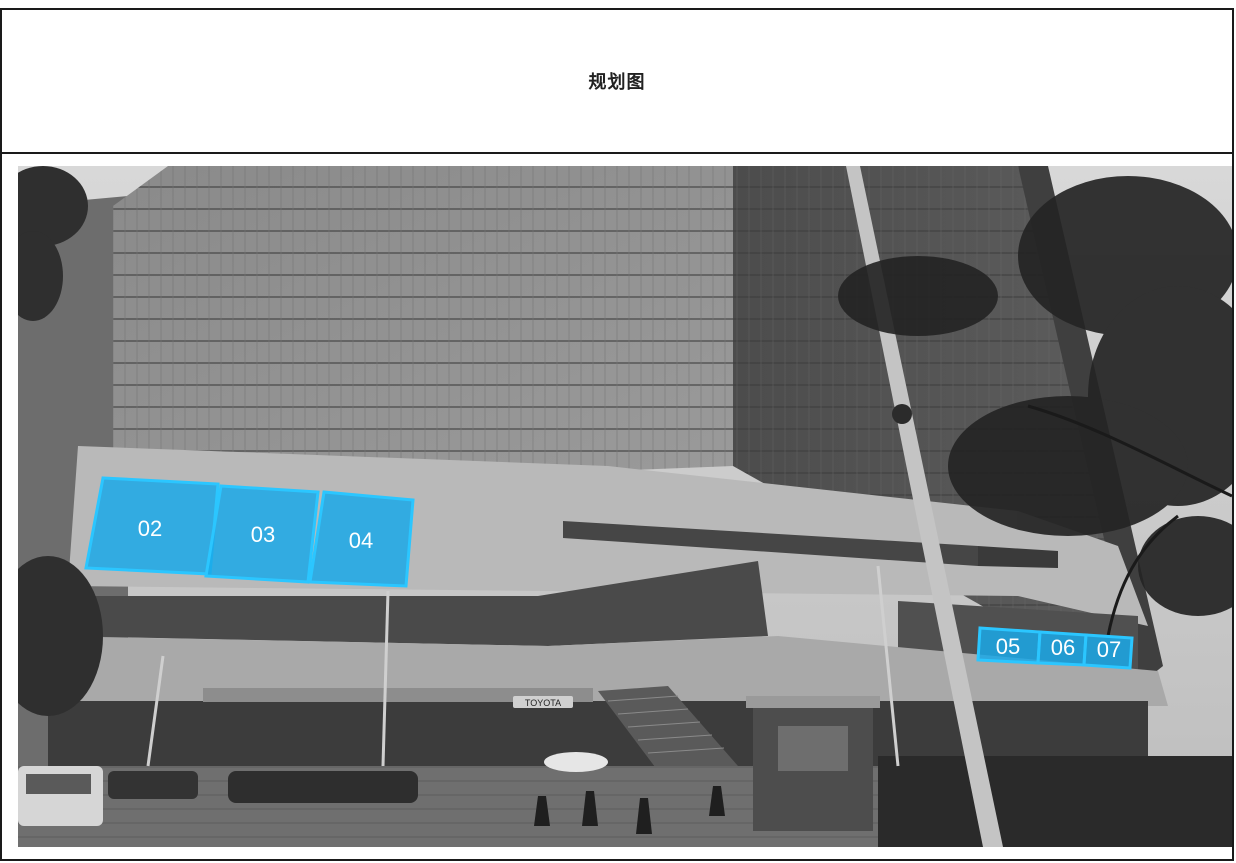 The width and height of the screenshot is (1236, 863). What do you see at coordinates (902, 414) in the screenshot?
I see `camera-icon` at bounding box center [902, 414].